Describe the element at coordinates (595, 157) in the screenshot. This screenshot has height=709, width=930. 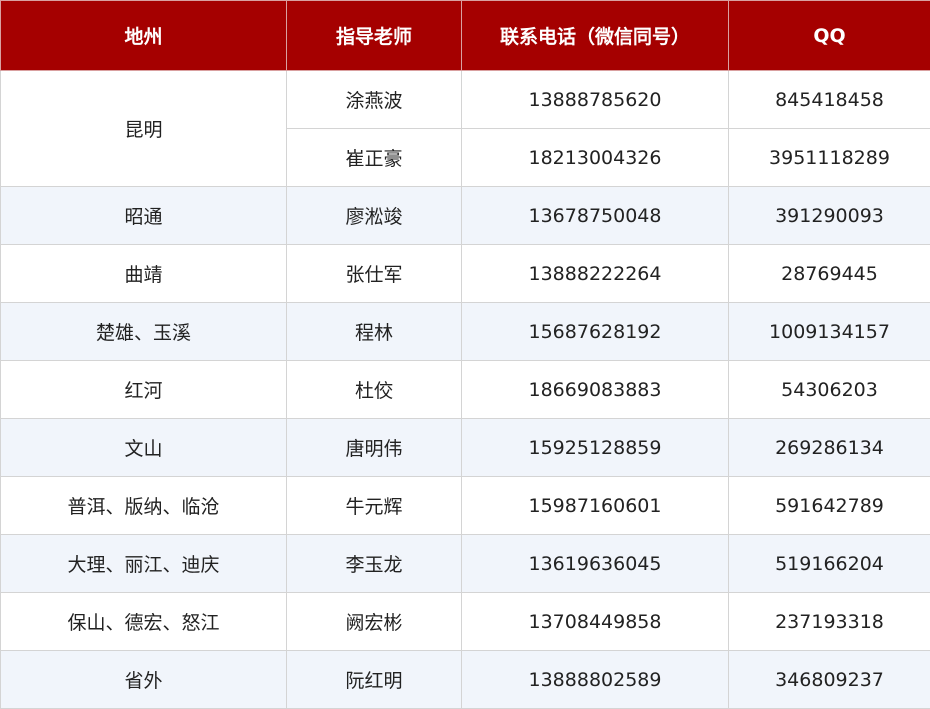
I see `phone-cell: 18213004326` at that location.